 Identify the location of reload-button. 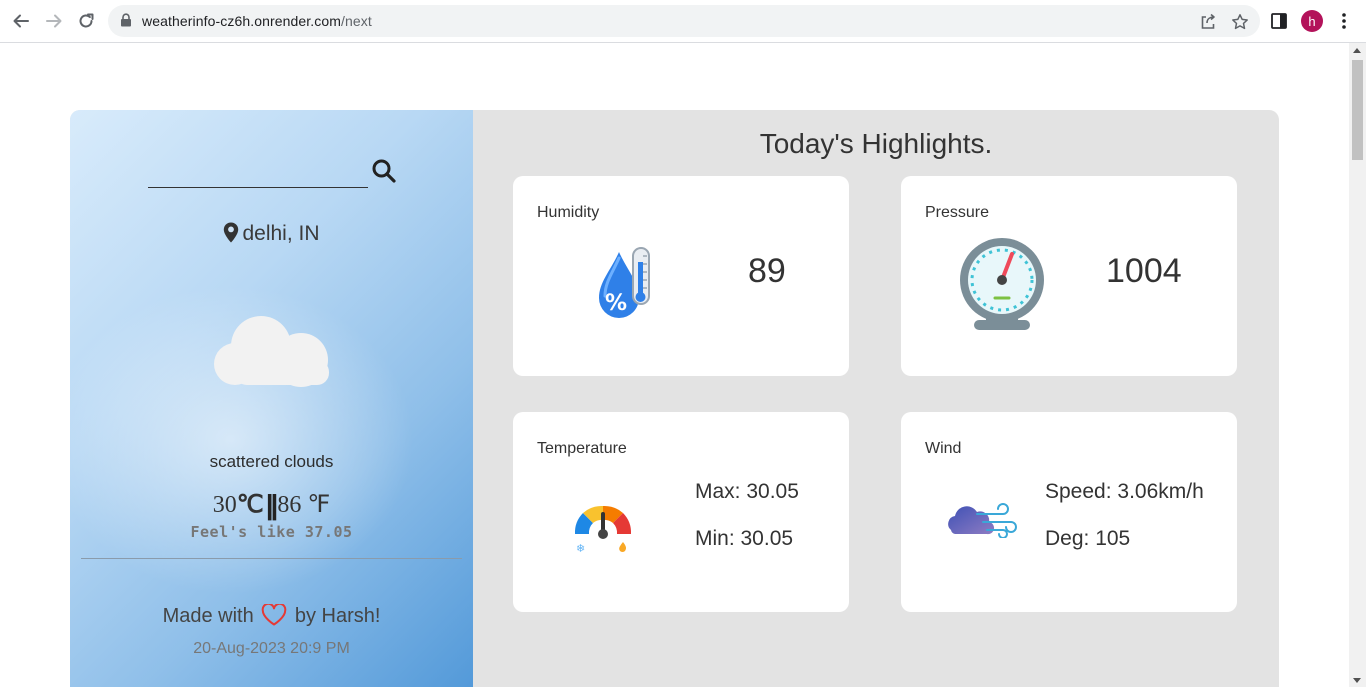
(86, 21).